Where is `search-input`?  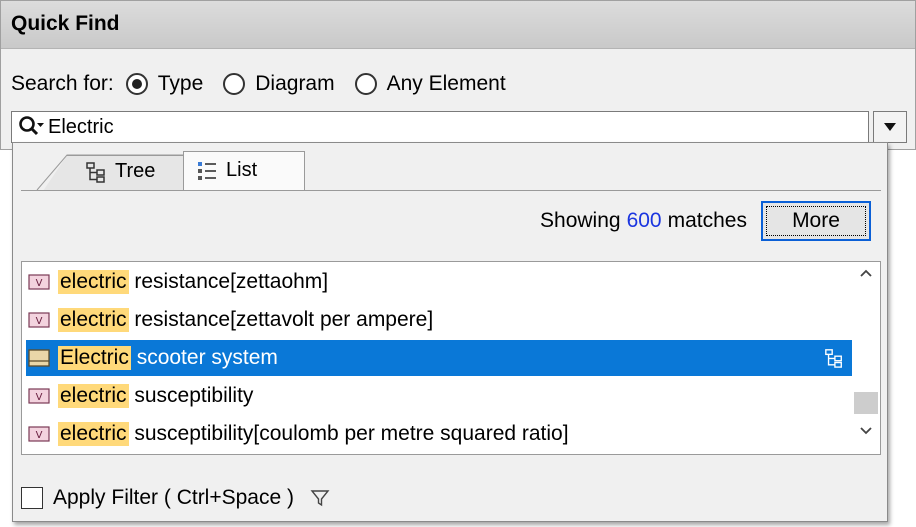
search-input is located at coordinates (458, 127).